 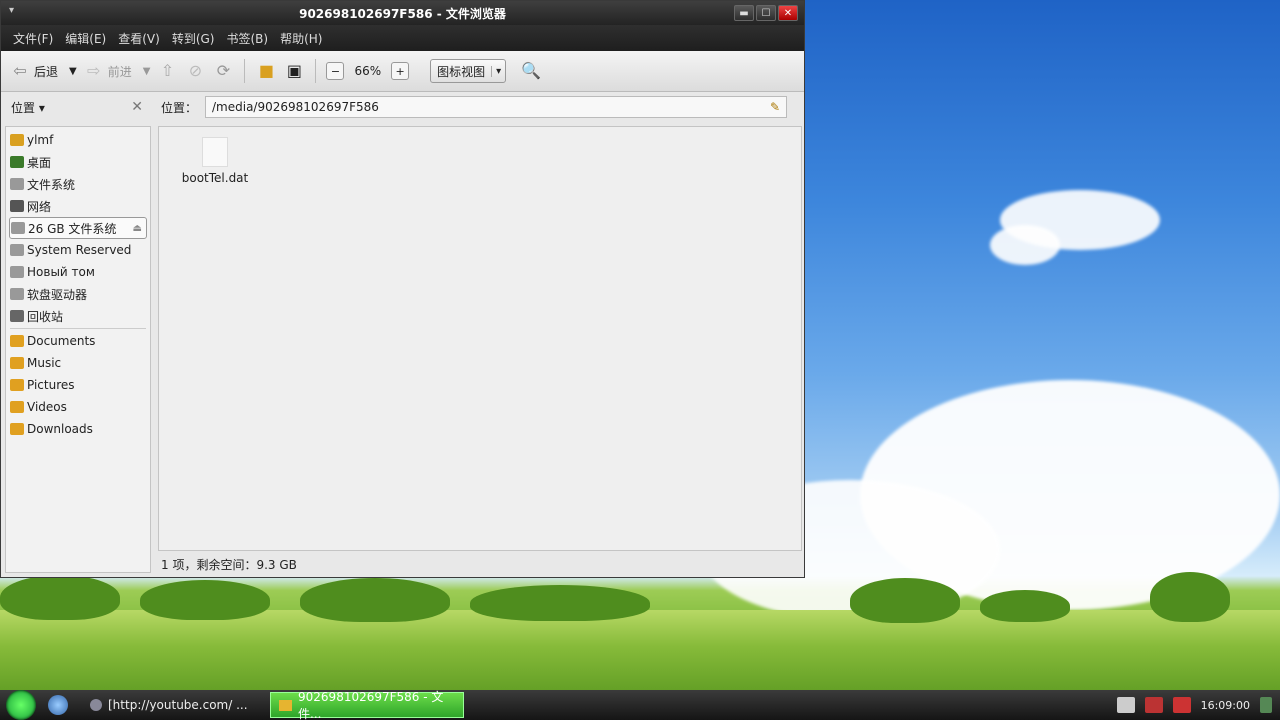 What do you see at coordinates (78, 429) in the screenshot?
I see `sidebar-item-downloads: Downloads` at bounding box center [78, 429].